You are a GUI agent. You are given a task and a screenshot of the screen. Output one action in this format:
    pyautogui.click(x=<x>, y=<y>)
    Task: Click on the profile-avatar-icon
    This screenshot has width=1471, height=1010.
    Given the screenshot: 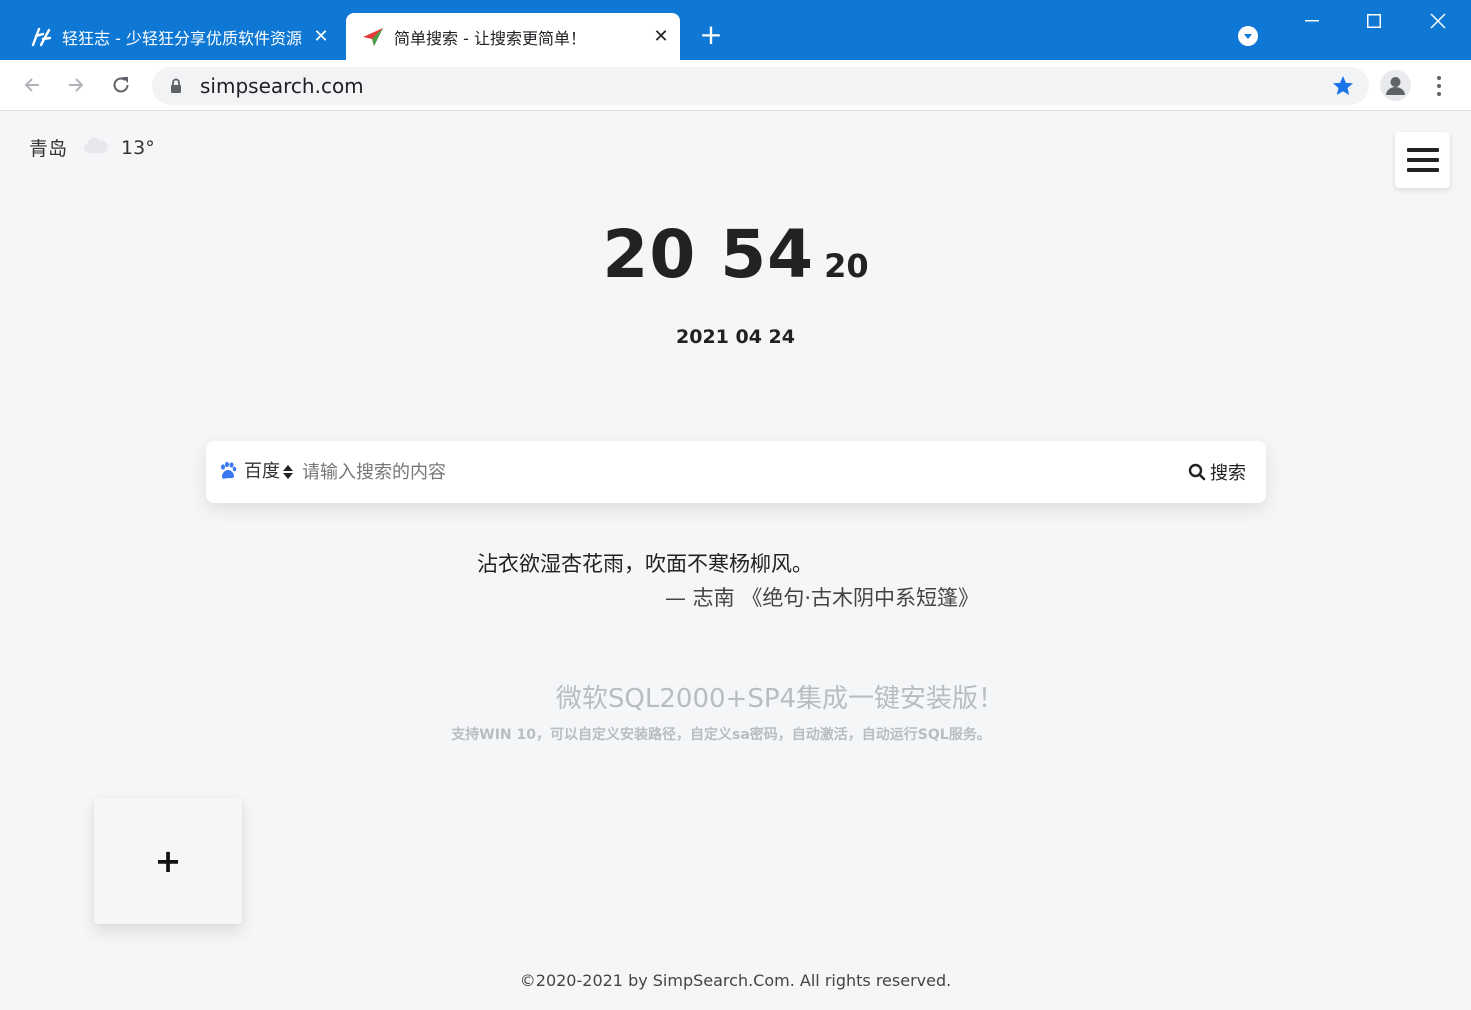 What is the action you would take?
    pyautogui.click(x=1395, y=85)
    